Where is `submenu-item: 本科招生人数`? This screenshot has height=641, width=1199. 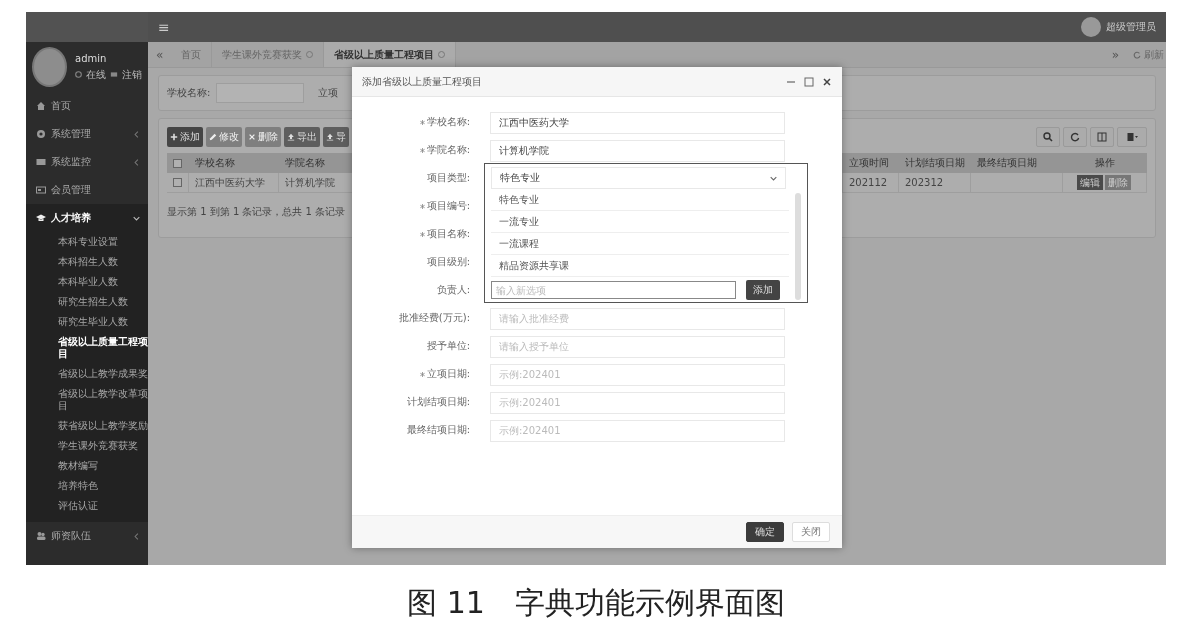
submenu-item: 本科招生人数 is located at coordinates (87, 262).